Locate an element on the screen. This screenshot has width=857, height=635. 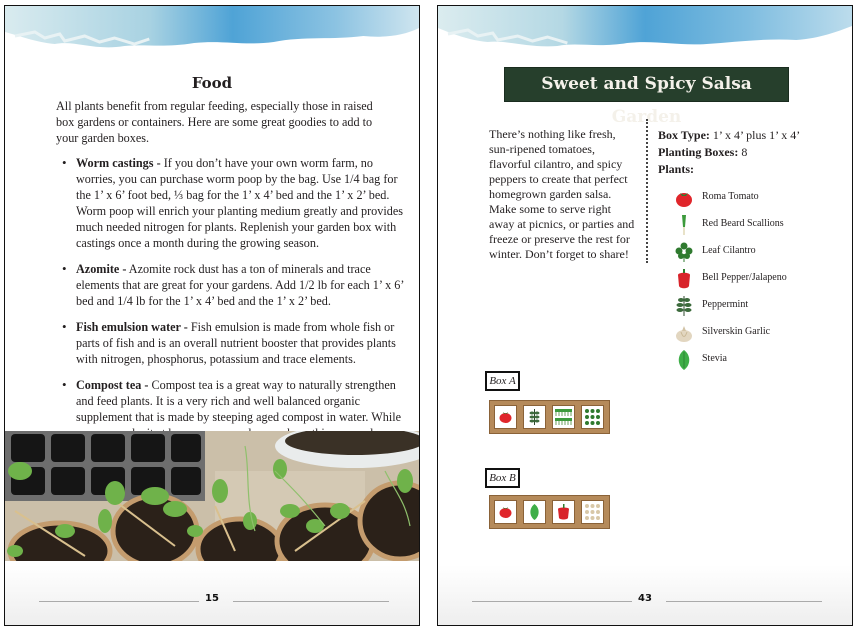
page-title-banner: Sweet and Spicy Salsa Garden is located at coordinates (646, 97).